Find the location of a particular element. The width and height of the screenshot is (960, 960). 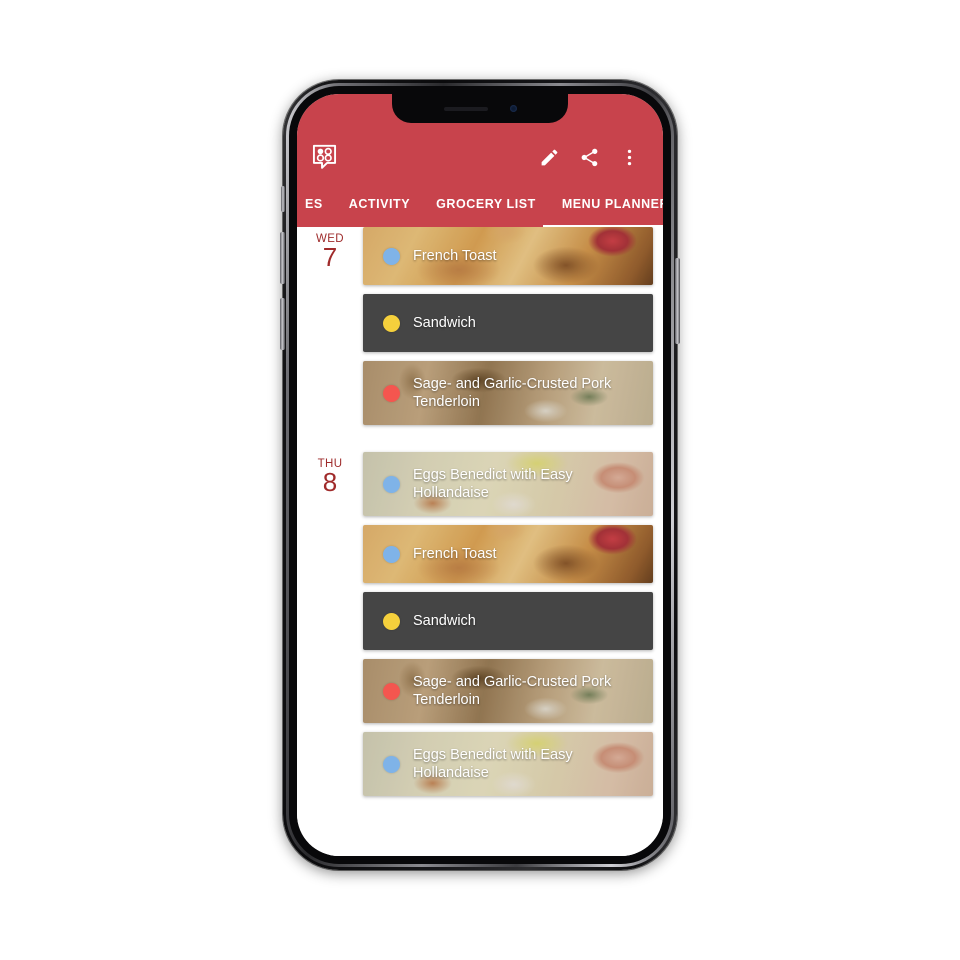

tab-bar: ES ACTIVITY GROCERY LIST MENU PLANNER is located at coordinates (480, 204).